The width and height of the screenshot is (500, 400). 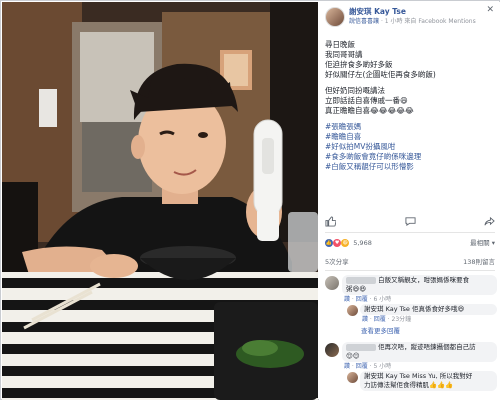 I want to click on post-meta: 說信喜喜讓 · 1 小時 來自 Facebook Mentions, so click(x=412, y=21).